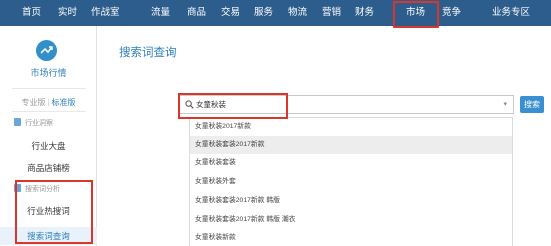 The image size is (551, 246). Describe the element at coordinates (17, 122) in the screenshot. I see `document-icon` at that location.